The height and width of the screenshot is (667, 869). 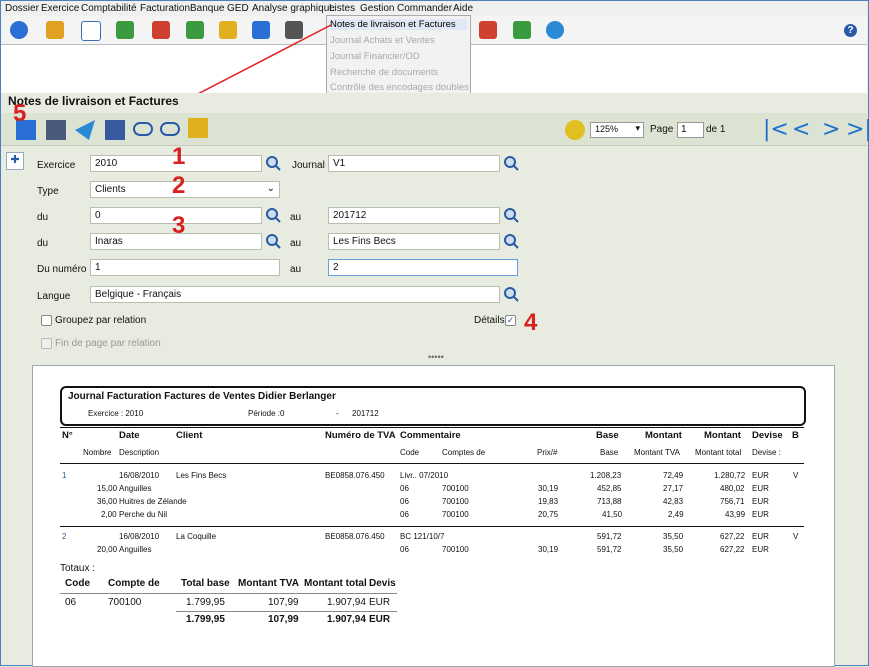 What do you see at coordinates (296, 243) in the screenshot?
I see `au-label-2: au` at bounding box center [296, 243].